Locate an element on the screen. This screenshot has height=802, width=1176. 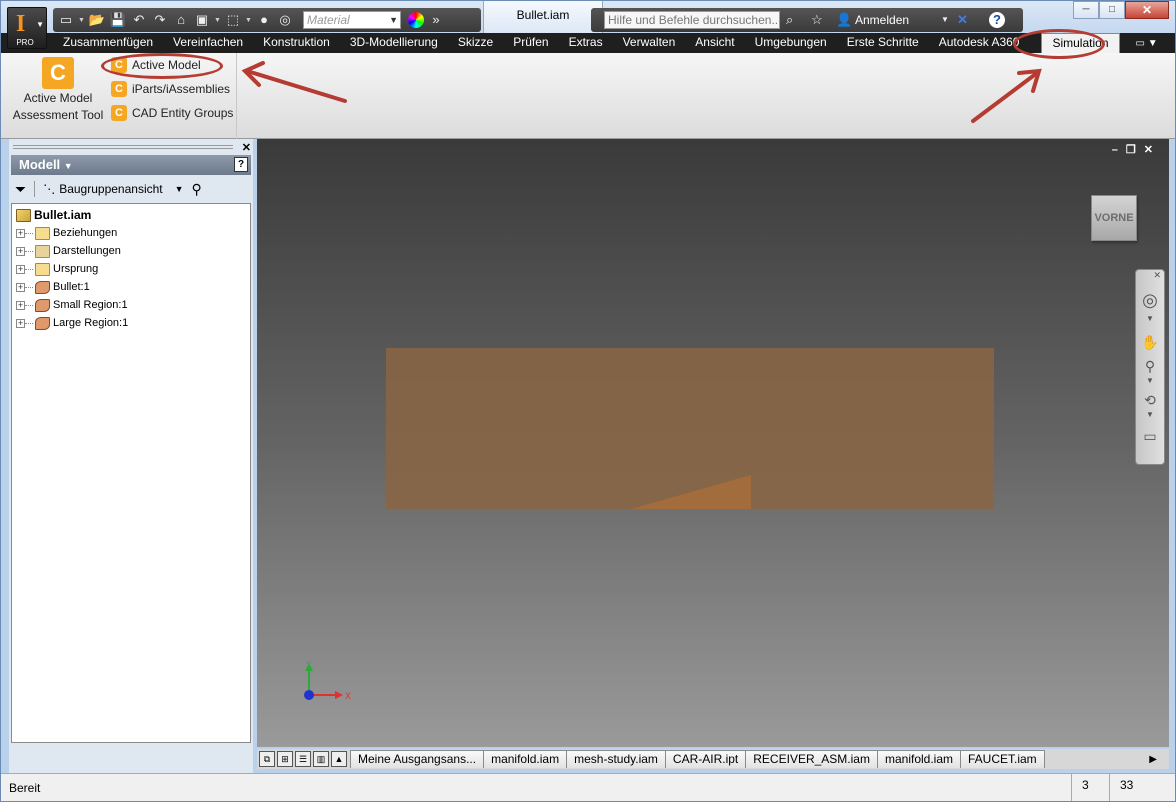
home-icon: ⌂ is located at coordinates (181, 20).